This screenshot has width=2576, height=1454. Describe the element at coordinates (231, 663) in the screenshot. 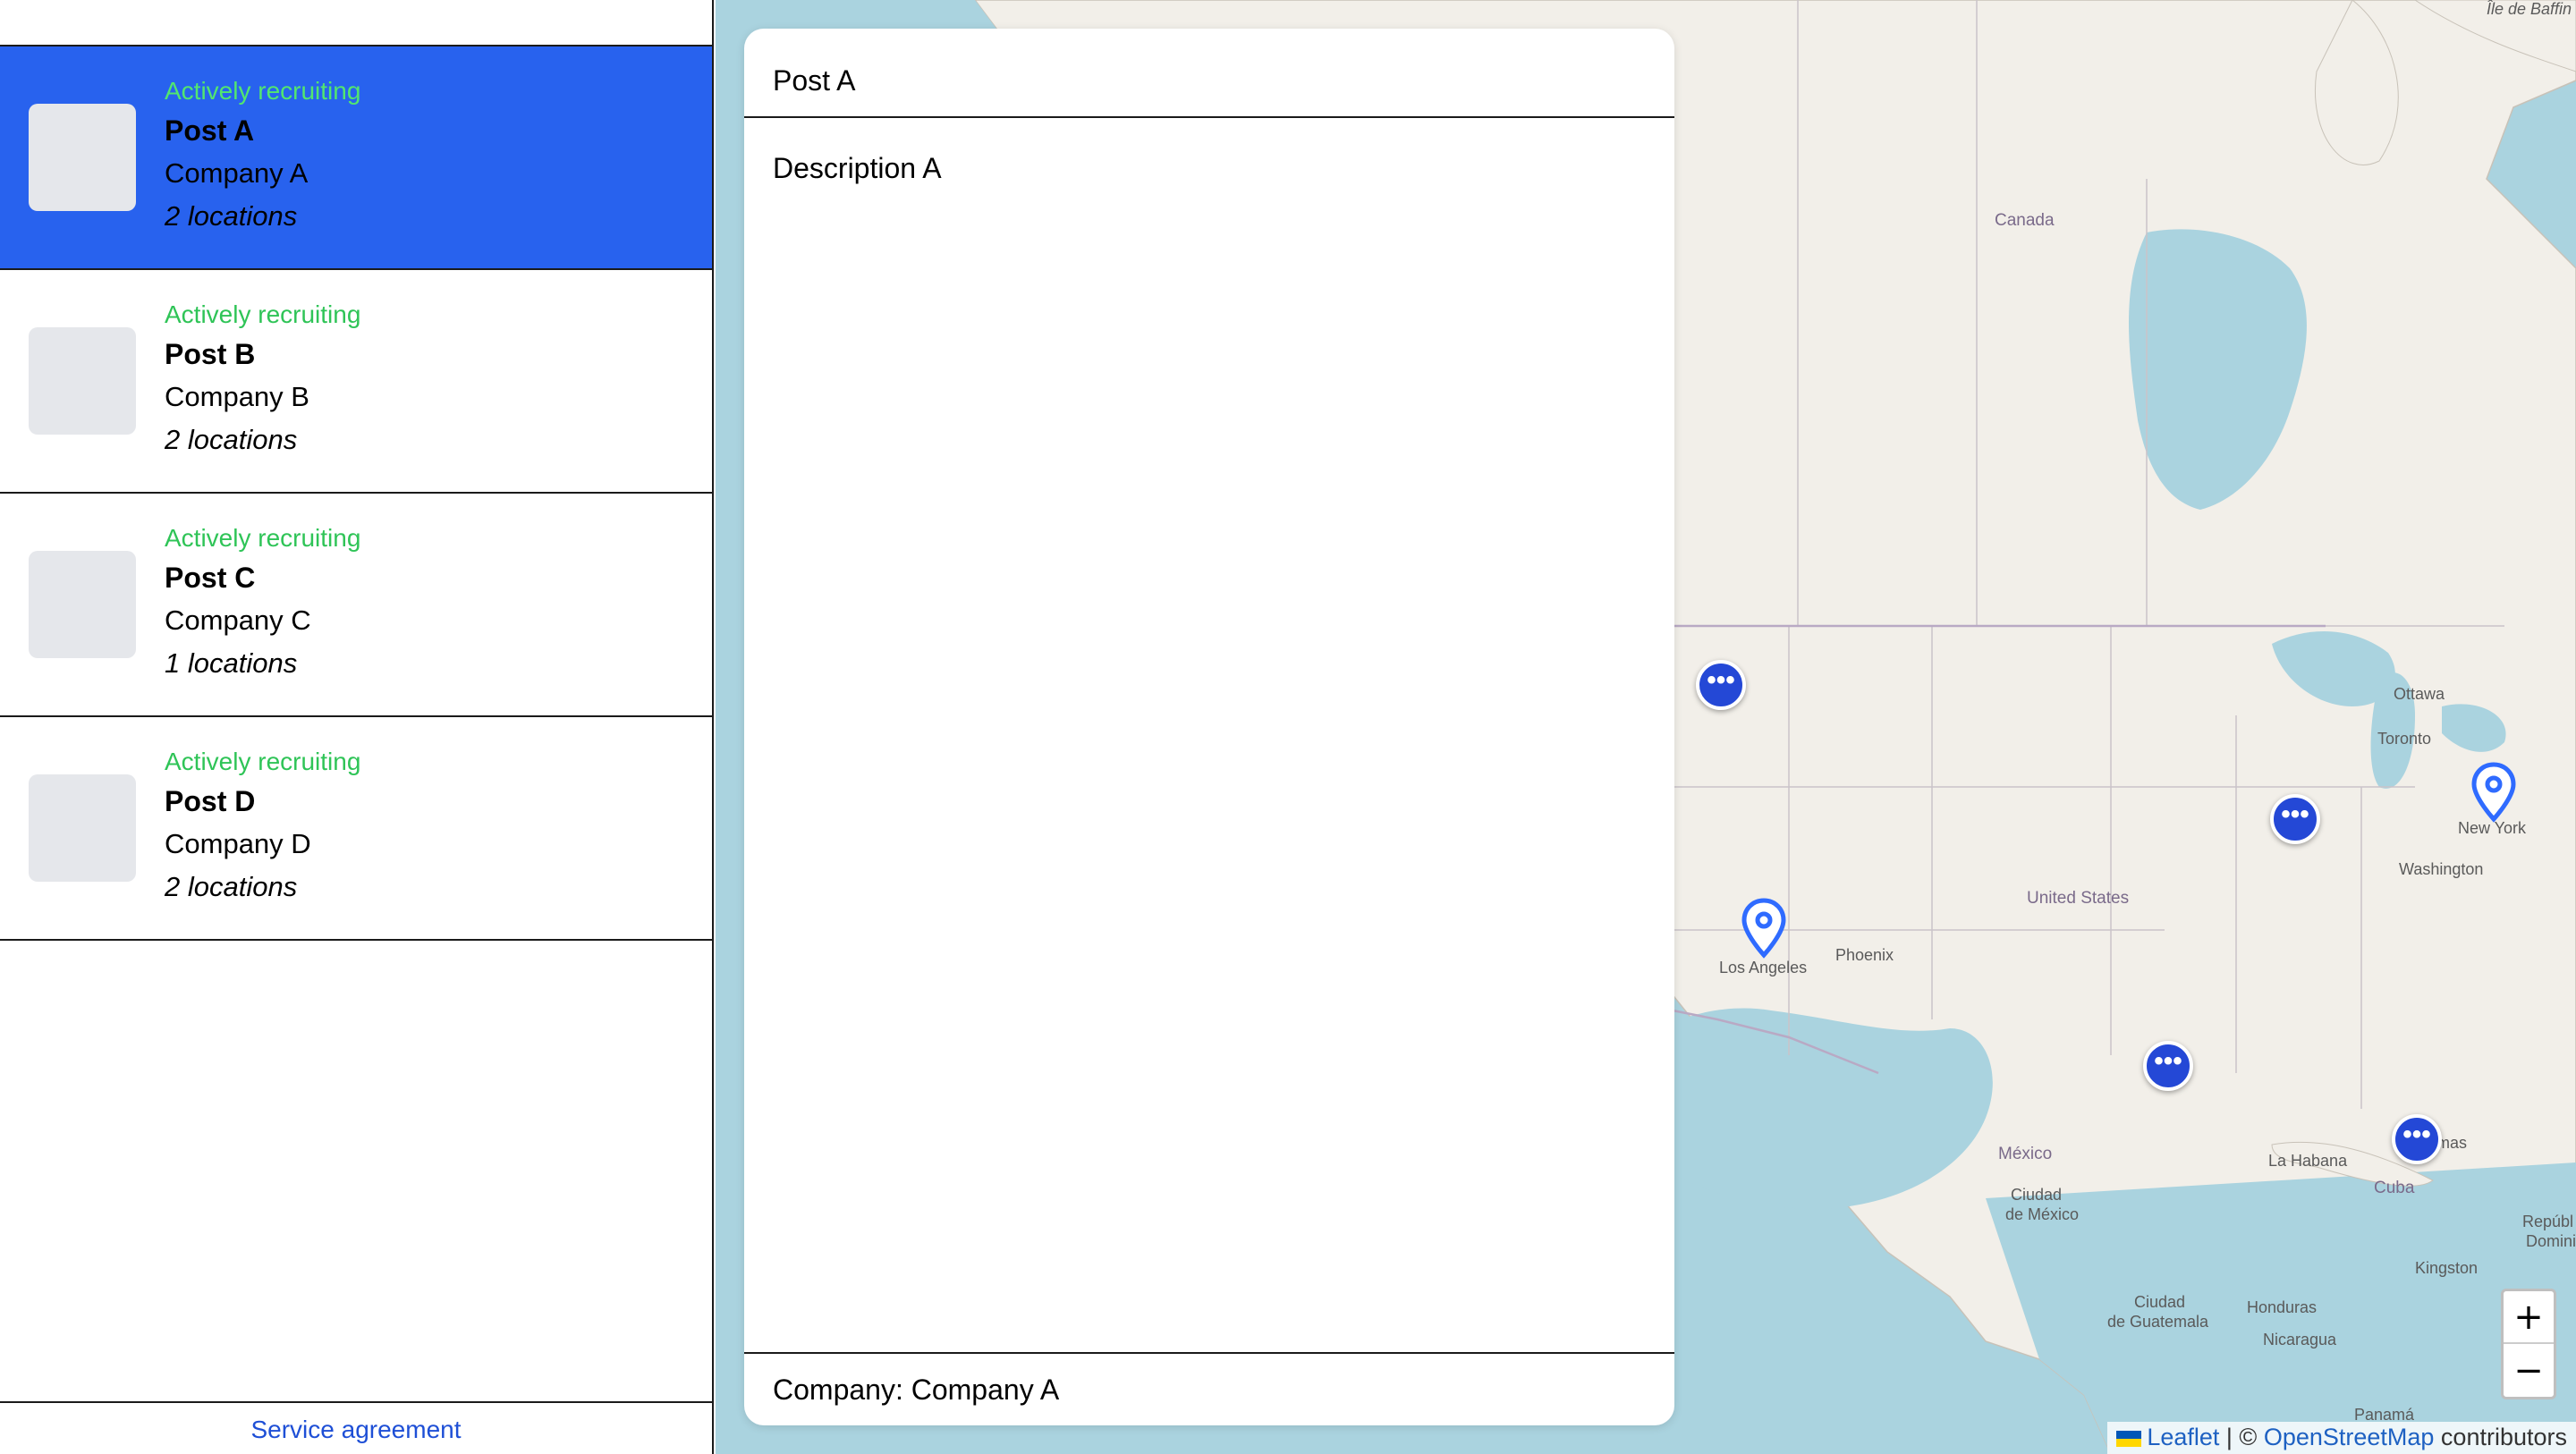

I see `post-locations: 1 locations` at that location.